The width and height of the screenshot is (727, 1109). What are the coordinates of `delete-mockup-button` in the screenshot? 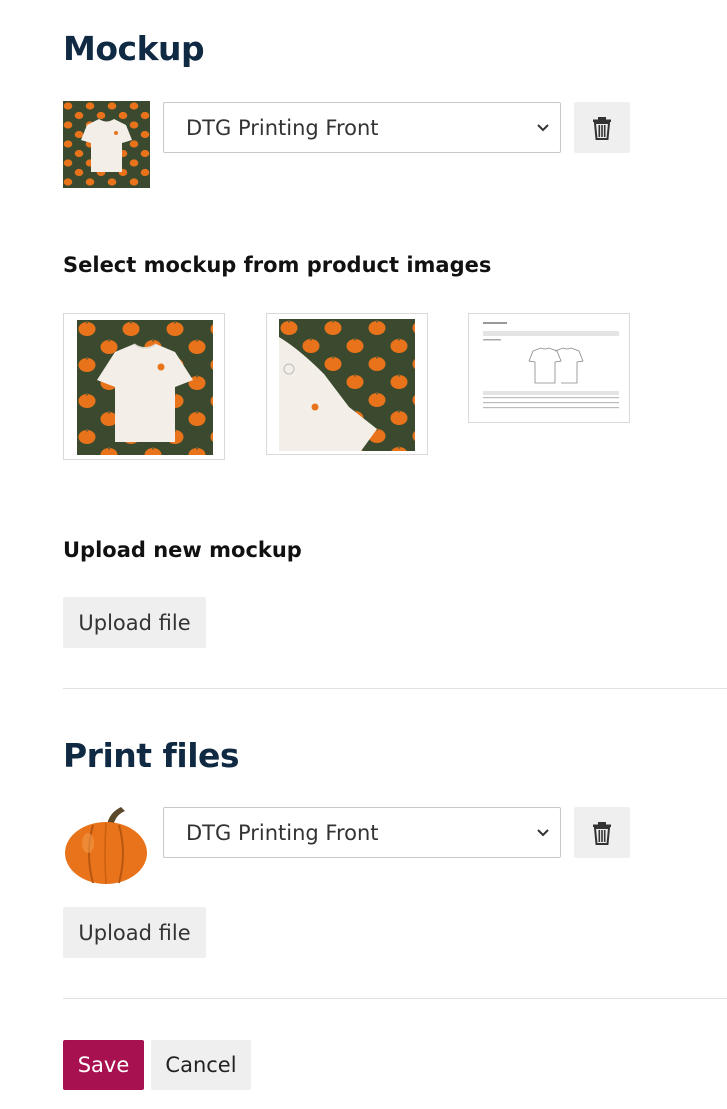 It's located at (602, 127).